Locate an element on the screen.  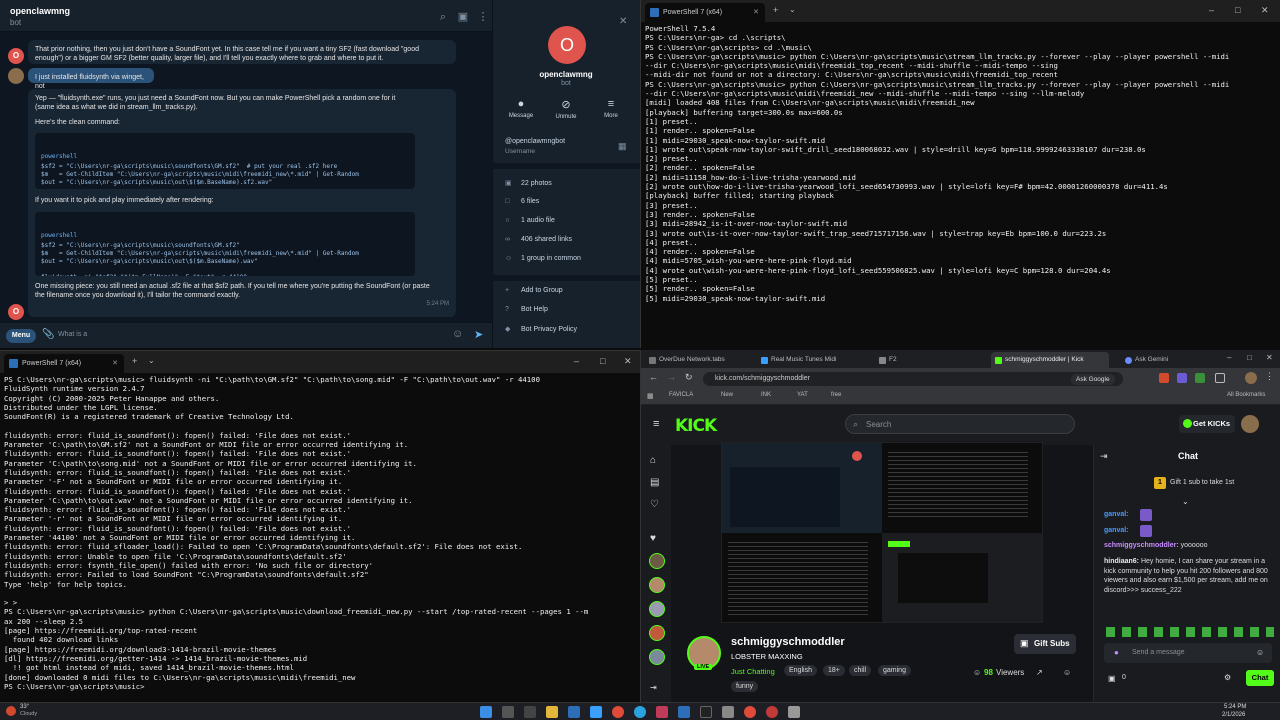
clock-date: 2/1/2026 is located at coordinates (1233, 715).